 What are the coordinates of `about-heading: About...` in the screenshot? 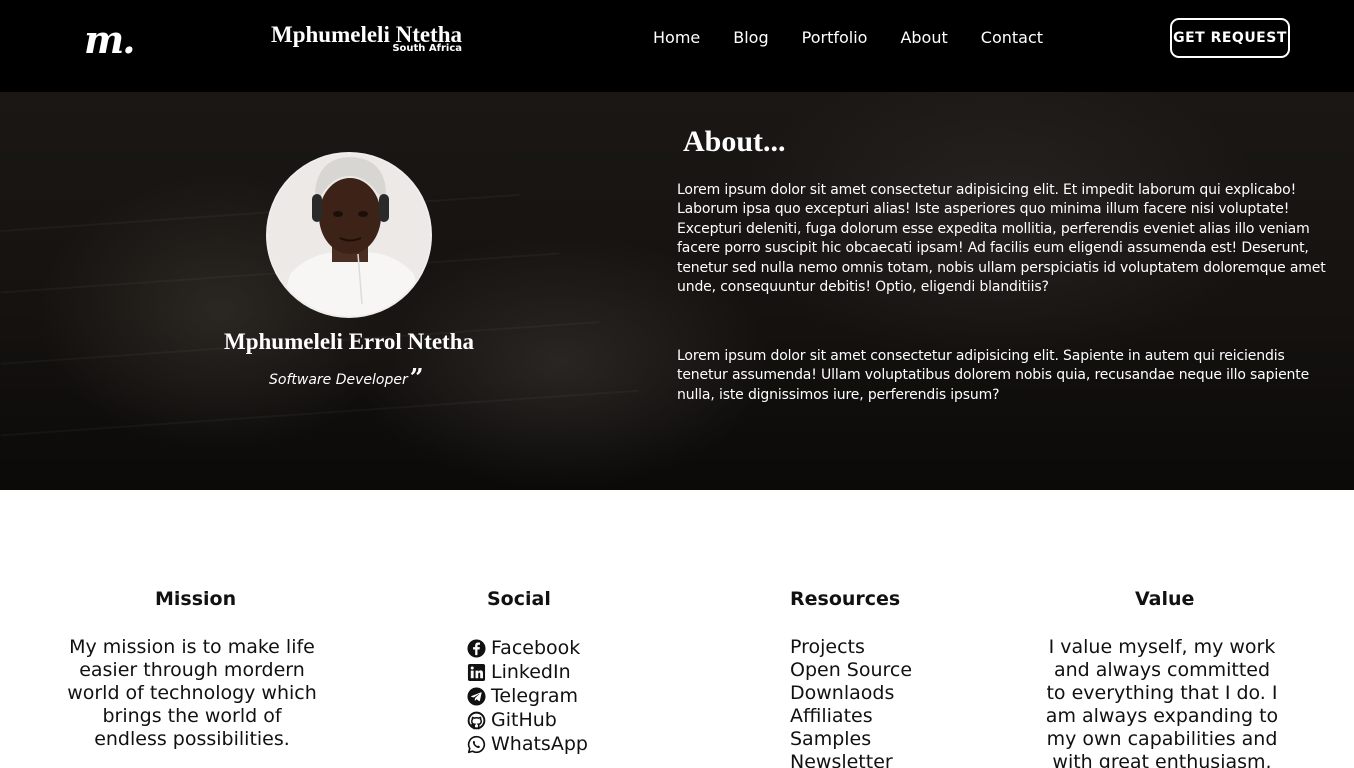 It's located at (734, 141).